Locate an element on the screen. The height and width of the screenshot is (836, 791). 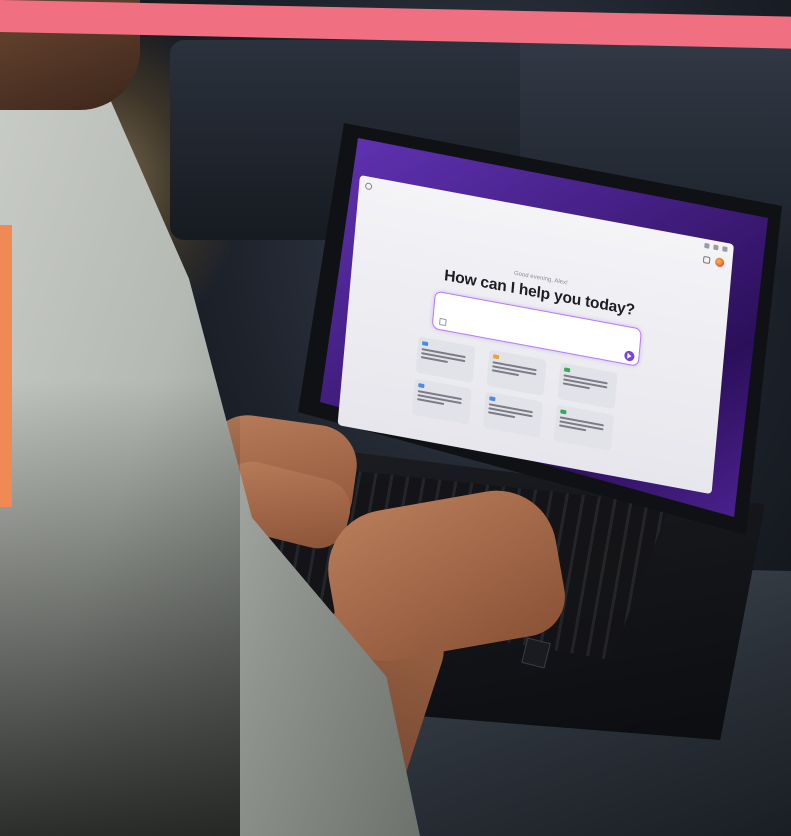
avatar is located at coordinates (719, 262).